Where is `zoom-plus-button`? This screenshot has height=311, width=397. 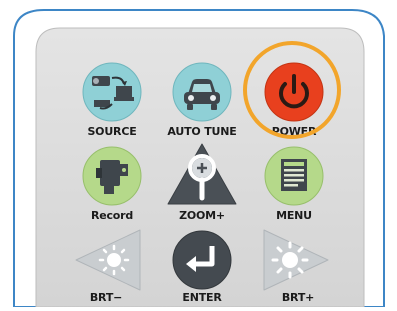 zoom-plus-button is located at coordinates (202, 174).